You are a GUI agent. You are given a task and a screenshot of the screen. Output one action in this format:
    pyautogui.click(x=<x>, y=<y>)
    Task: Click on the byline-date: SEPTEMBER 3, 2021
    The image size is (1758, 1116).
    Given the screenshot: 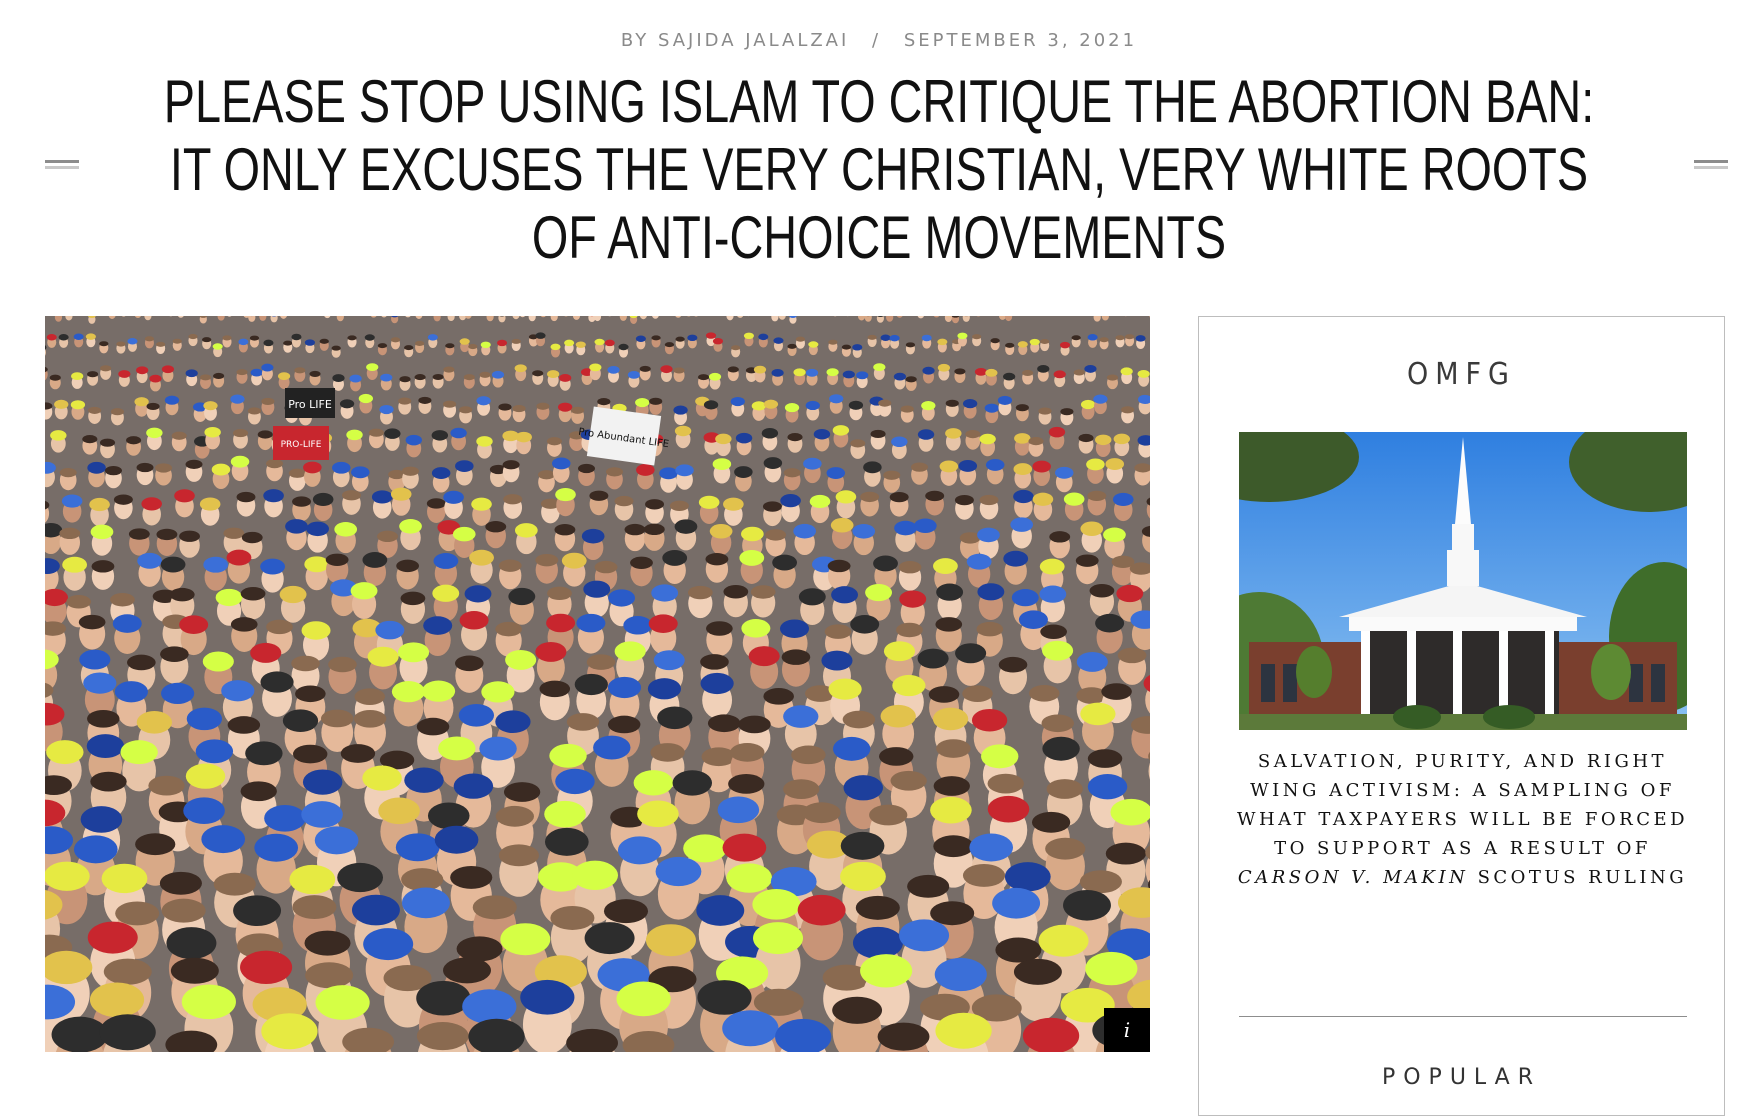 What is the action you would take?
    pyautogui.click(x=1020, y=40)
    